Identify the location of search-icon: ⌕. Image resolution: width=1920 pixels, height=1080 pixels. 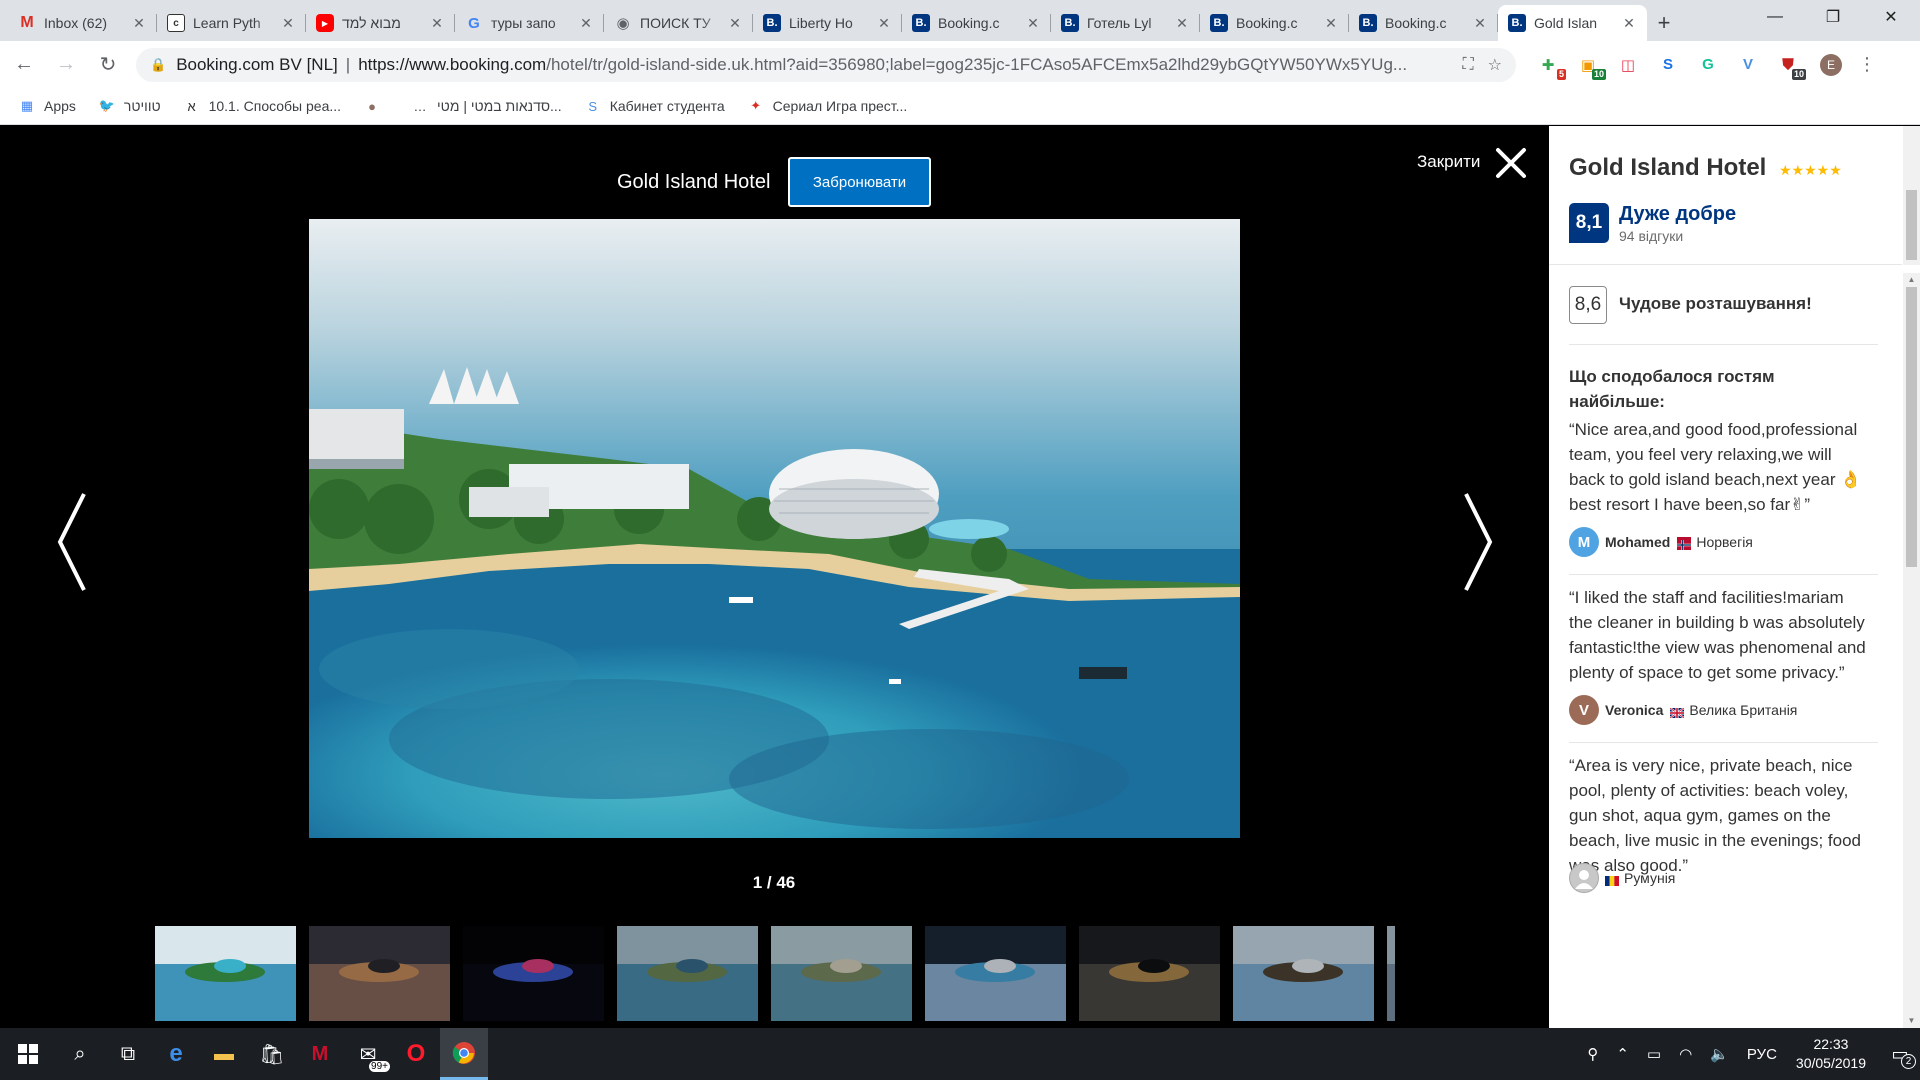
(80, 1054).